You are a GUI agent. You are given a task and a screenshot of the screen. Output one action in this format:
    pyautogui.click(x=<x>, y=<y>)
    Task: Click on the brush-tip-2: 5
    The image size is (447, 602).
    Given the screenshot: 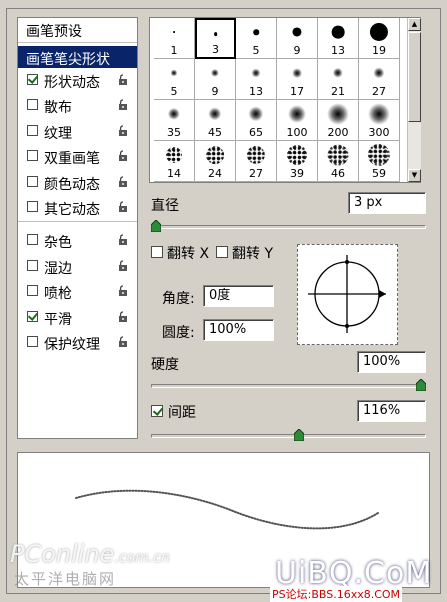 What is the action you would take?
    pyautogui.click(x=256, y=38)
    